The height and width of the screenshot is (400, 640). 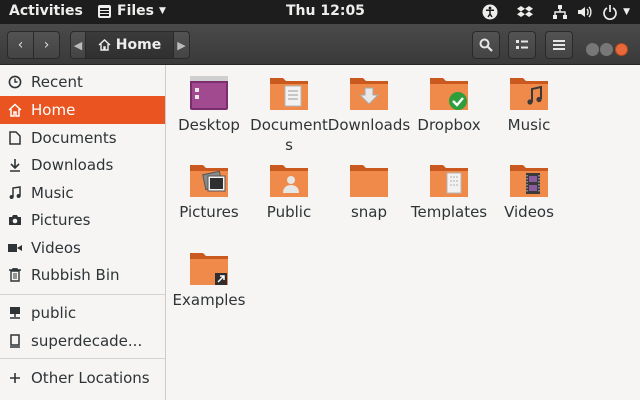 What do you see at coordinates (56, 248) in the screenshot?
I see `sidebar-item-label: Videos` at bounding box center [56, 248].